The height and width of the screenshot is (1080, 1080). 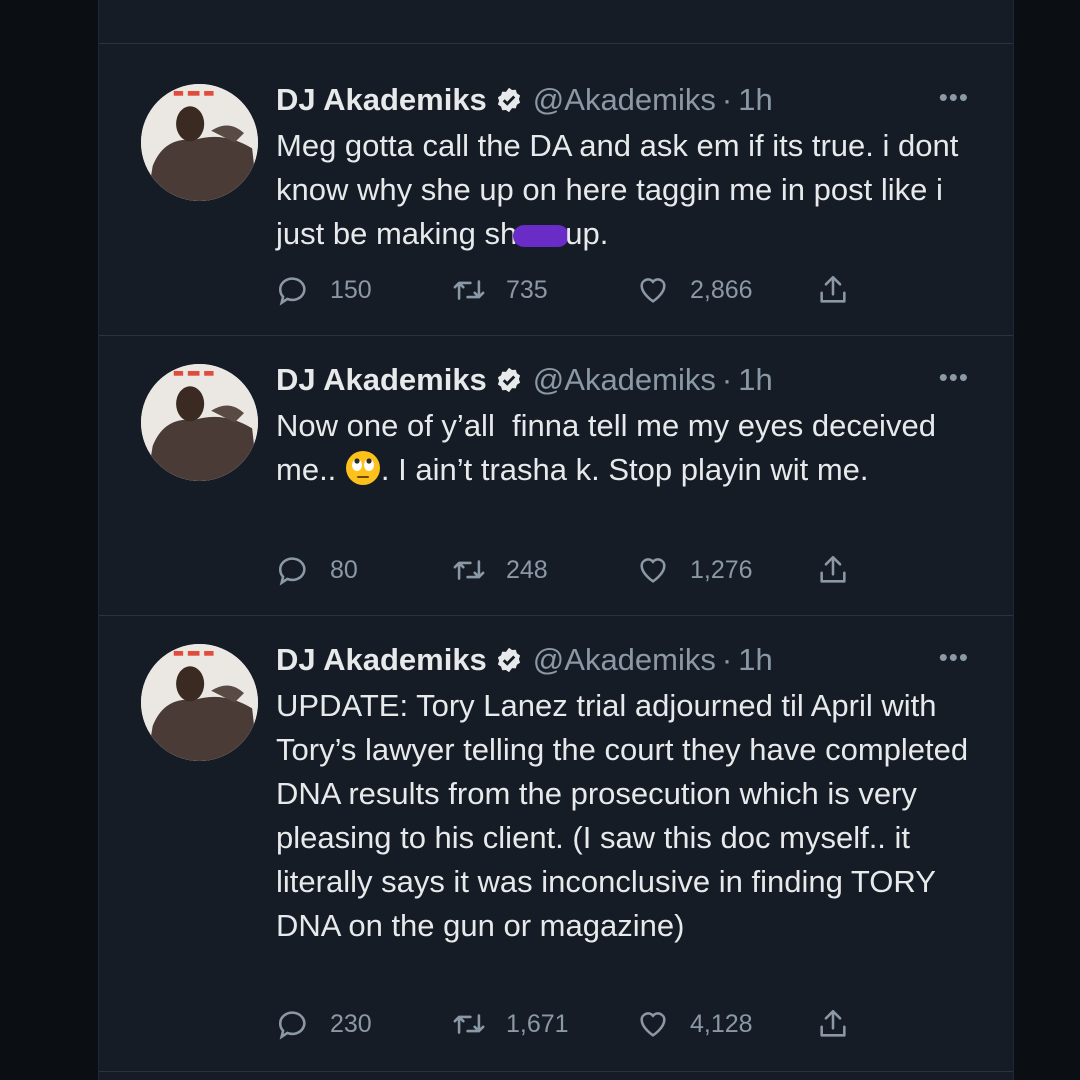 What do you see at coordinates (324, 290) in the screenshot?
I see `reply-button: 150` at bounding box center [324, 290].